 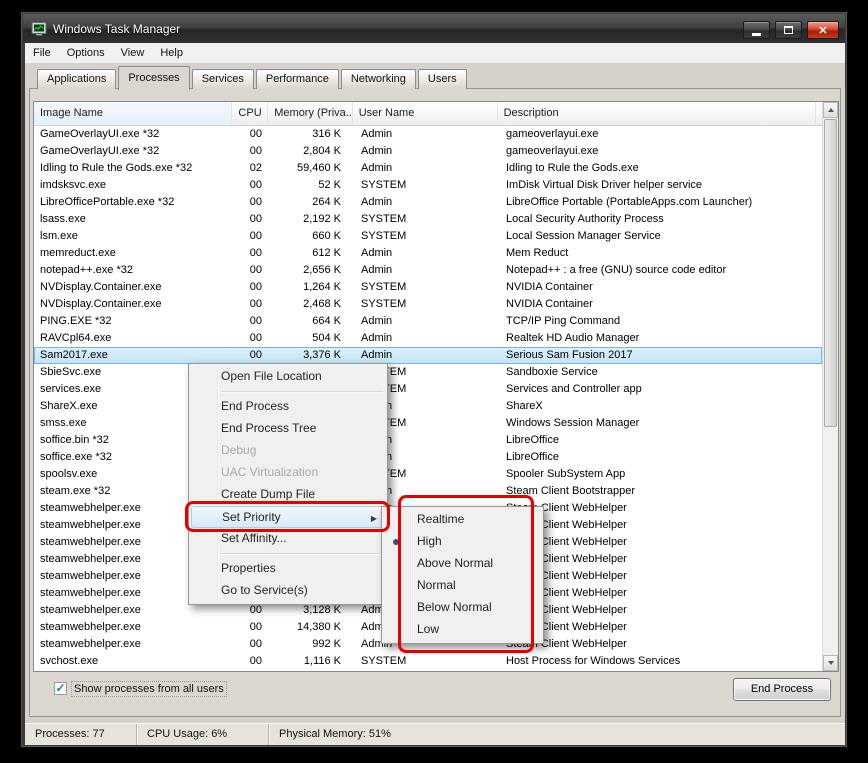 I want to click on context-menu-item-open-file-location: Open File Location, so click(x=288, y=377).